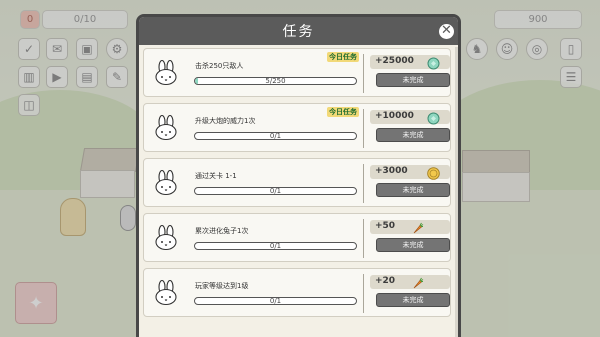 Image resolution: width=600 pixels, height=337 pixels. I want to click on task-progress-text: 5/250, so click(275, 81).